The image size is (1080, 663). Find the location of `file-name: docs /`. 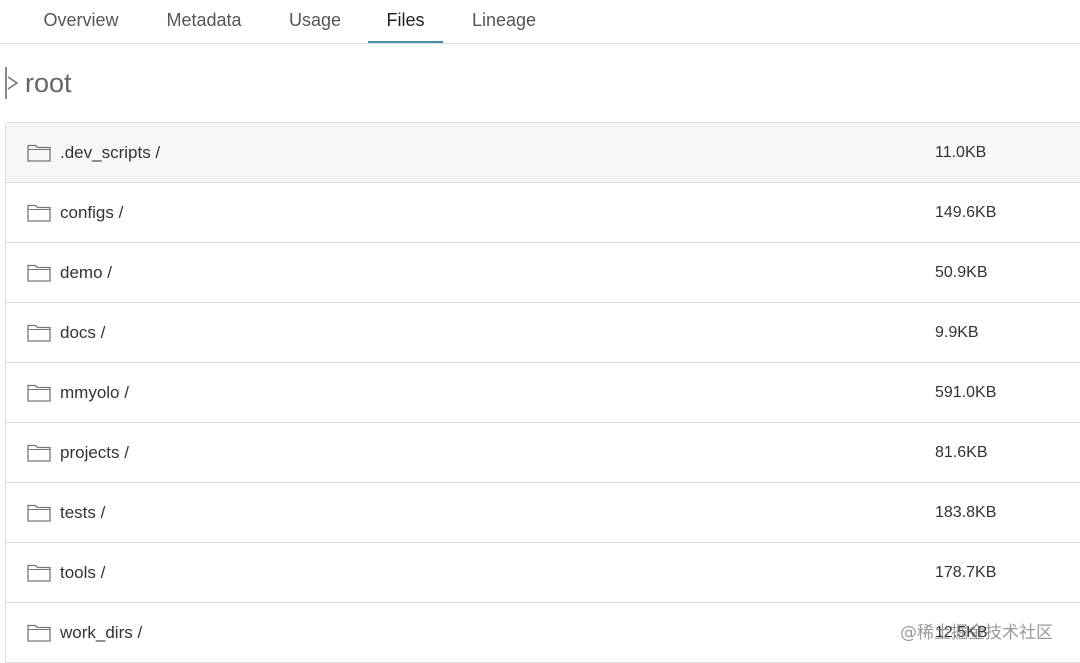

file-name: docs / is located at coordinates (83, 332).